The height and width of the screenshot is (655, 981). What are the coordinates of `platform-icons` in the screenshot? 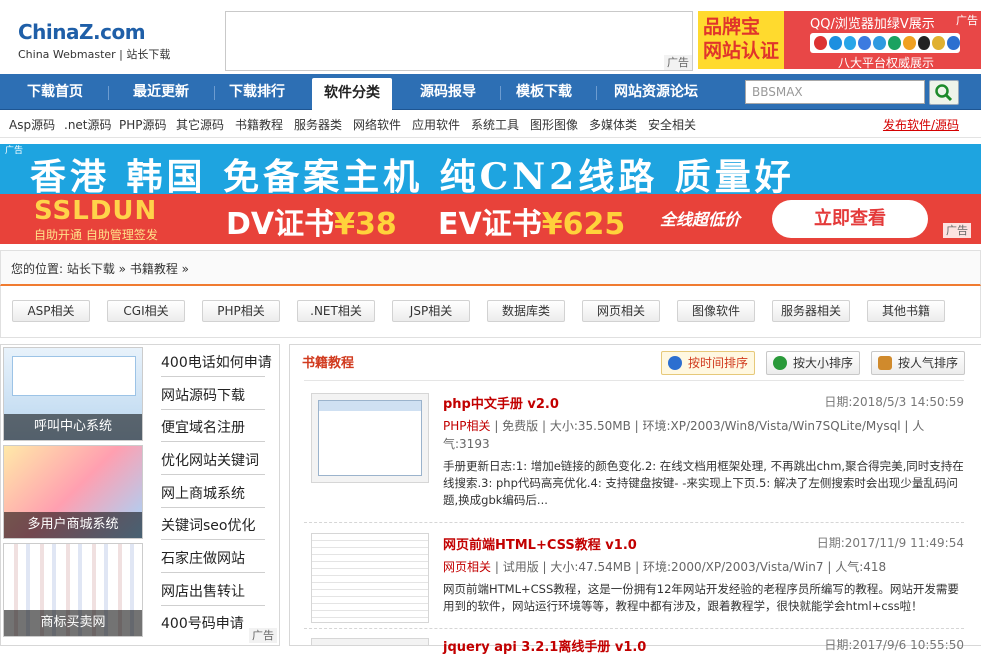 It's located at (885, 43).